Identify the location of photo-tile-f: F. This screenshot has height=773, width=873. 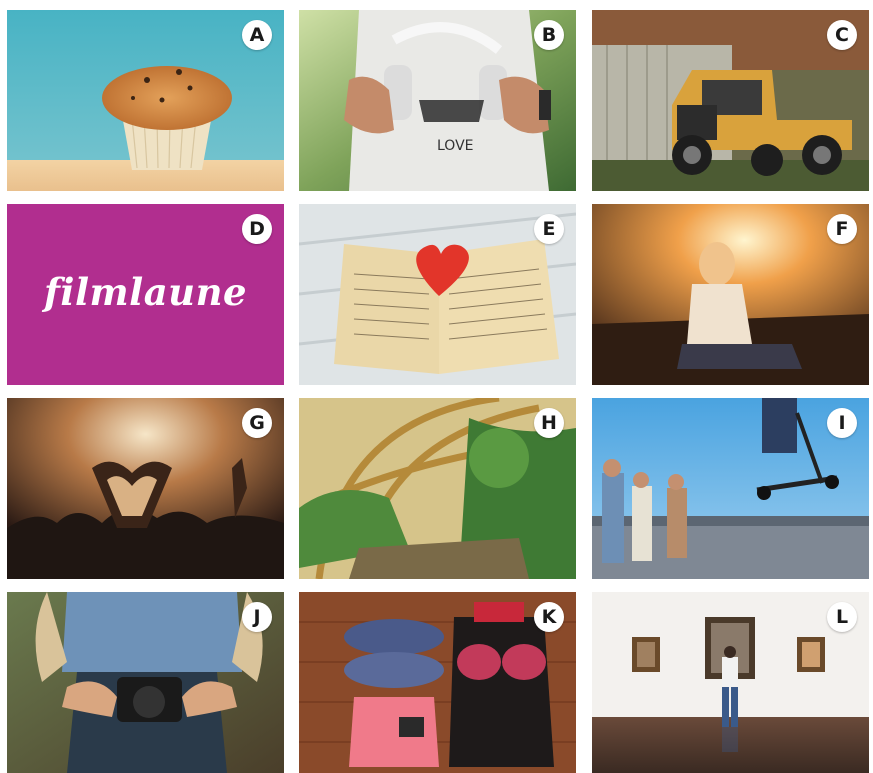
(730, 294).